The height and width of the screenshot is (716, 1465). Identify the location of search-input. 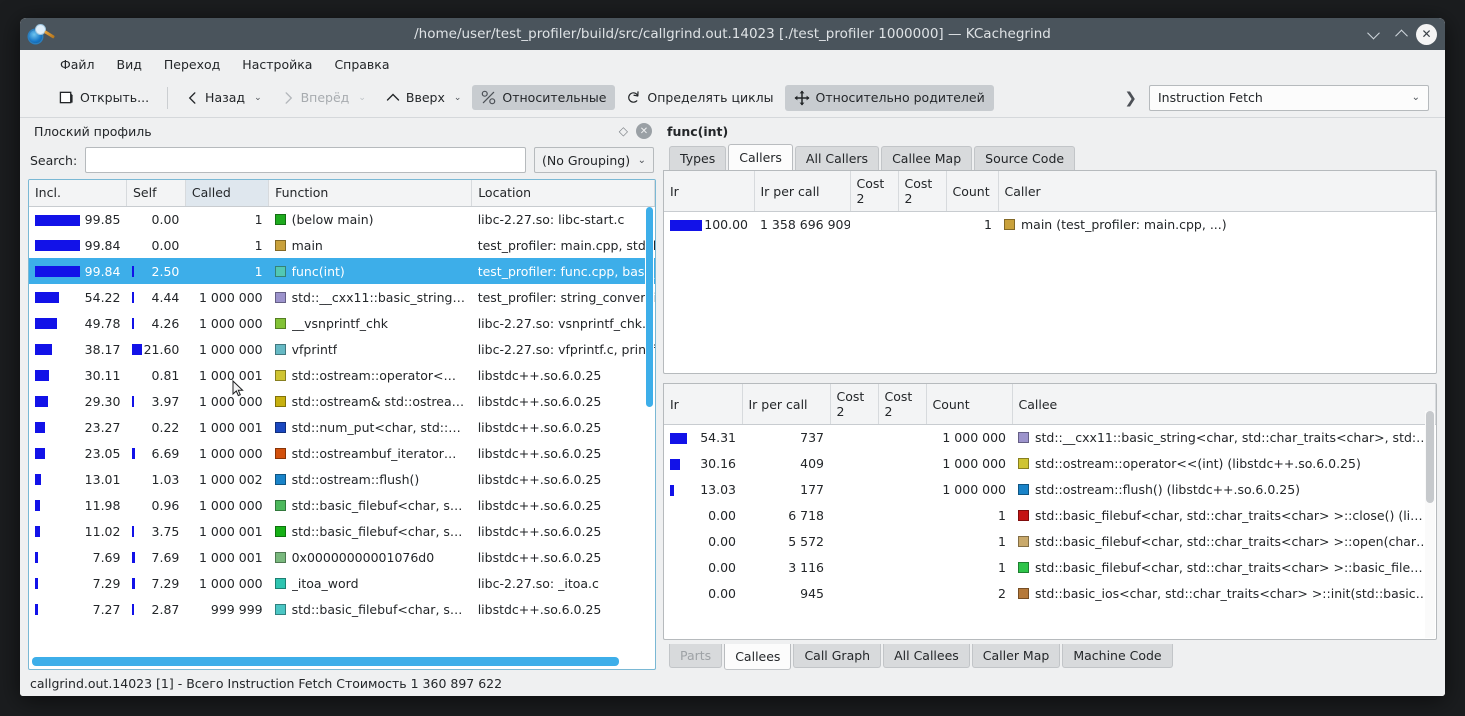
(305, 160).